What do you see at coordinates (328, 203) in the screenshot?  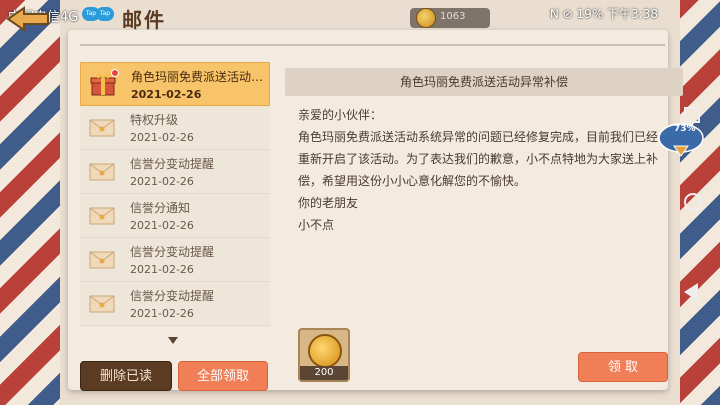 I see `mail-signoff-1: 你的老朋友` at bounding box center [328, 203].